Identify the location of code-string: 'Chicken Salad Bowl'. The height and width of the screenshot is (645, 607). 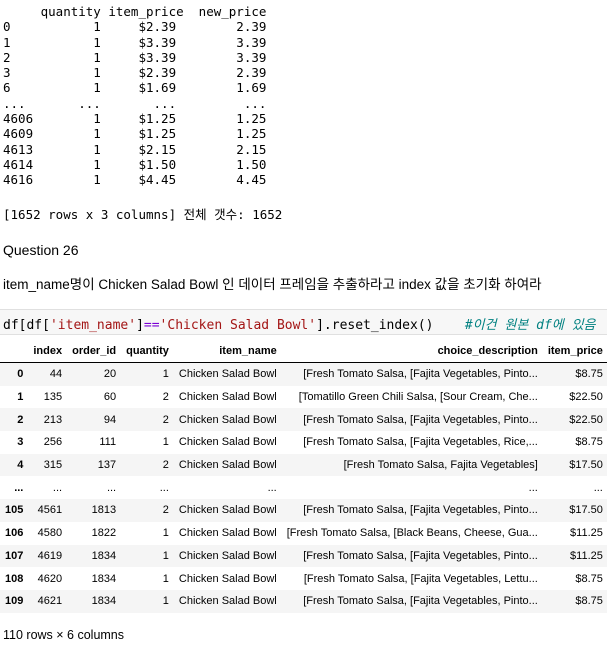
(238, 325).